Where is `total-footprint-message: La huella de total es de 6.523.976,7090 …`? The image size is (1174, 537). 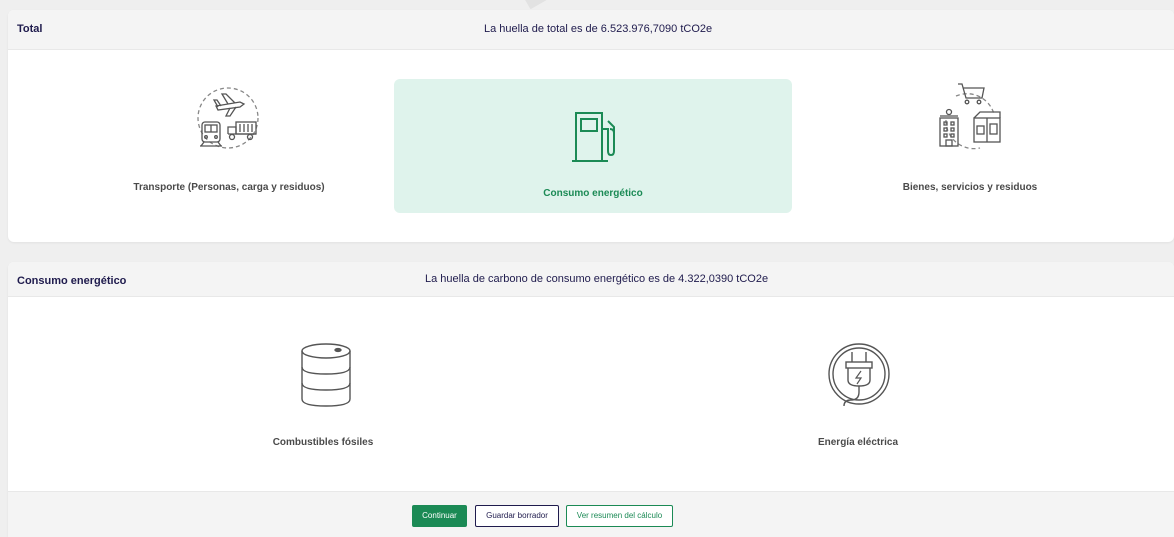 total-footprint-message: La huella de total es de 6.523.976,7090 … is located at coordinates (598, 29).